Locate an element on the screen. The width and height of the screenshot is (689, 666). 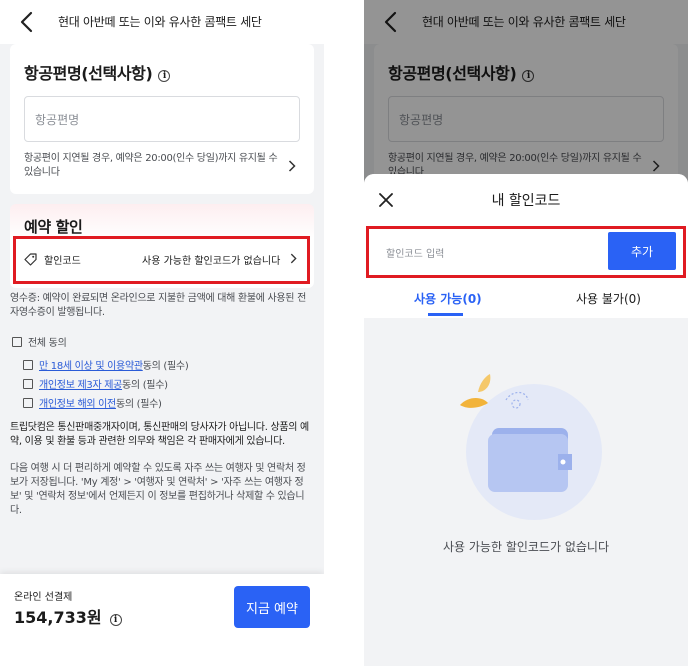
agree-all-label: 전체 동의 is located at coordinates (47, 343).